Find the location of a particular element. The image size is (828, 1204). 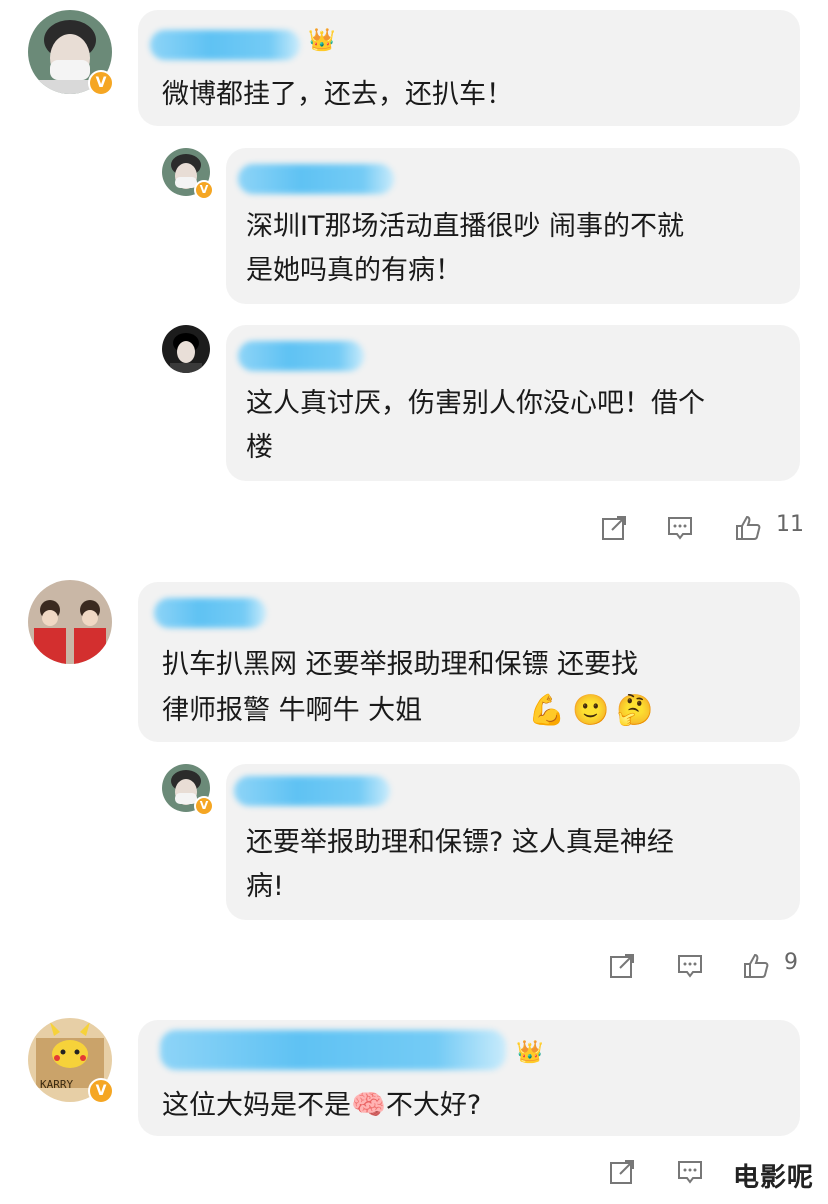

comment-bubble: 扒车扒黑网 还要举报助理和保镖 还要找 律师报警 牛啊牛 大姐 💪 🙂 🤔 is located at coordinates (469, 662).